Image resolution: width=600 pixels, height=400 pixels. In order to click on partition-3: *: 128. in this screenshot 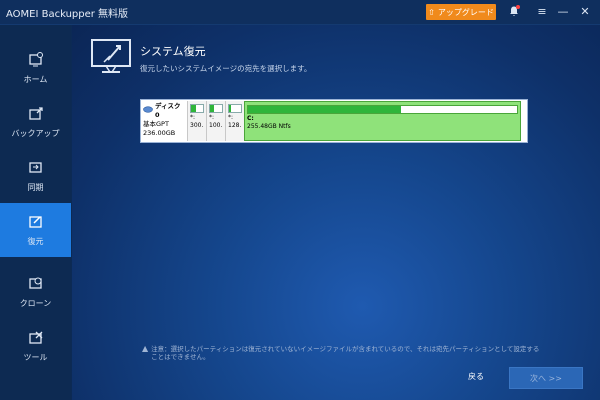, I will do `click(234, 121)`.